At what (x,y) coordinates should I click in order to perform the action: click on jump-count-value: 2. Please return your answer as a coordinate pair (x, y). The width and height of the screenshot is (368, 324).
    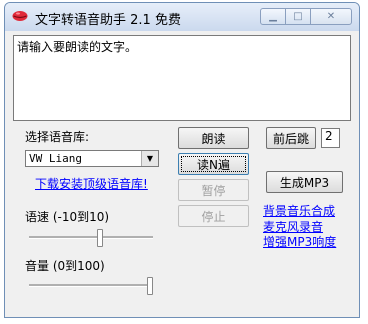
    Looking at the image, I should click on (329, 136).